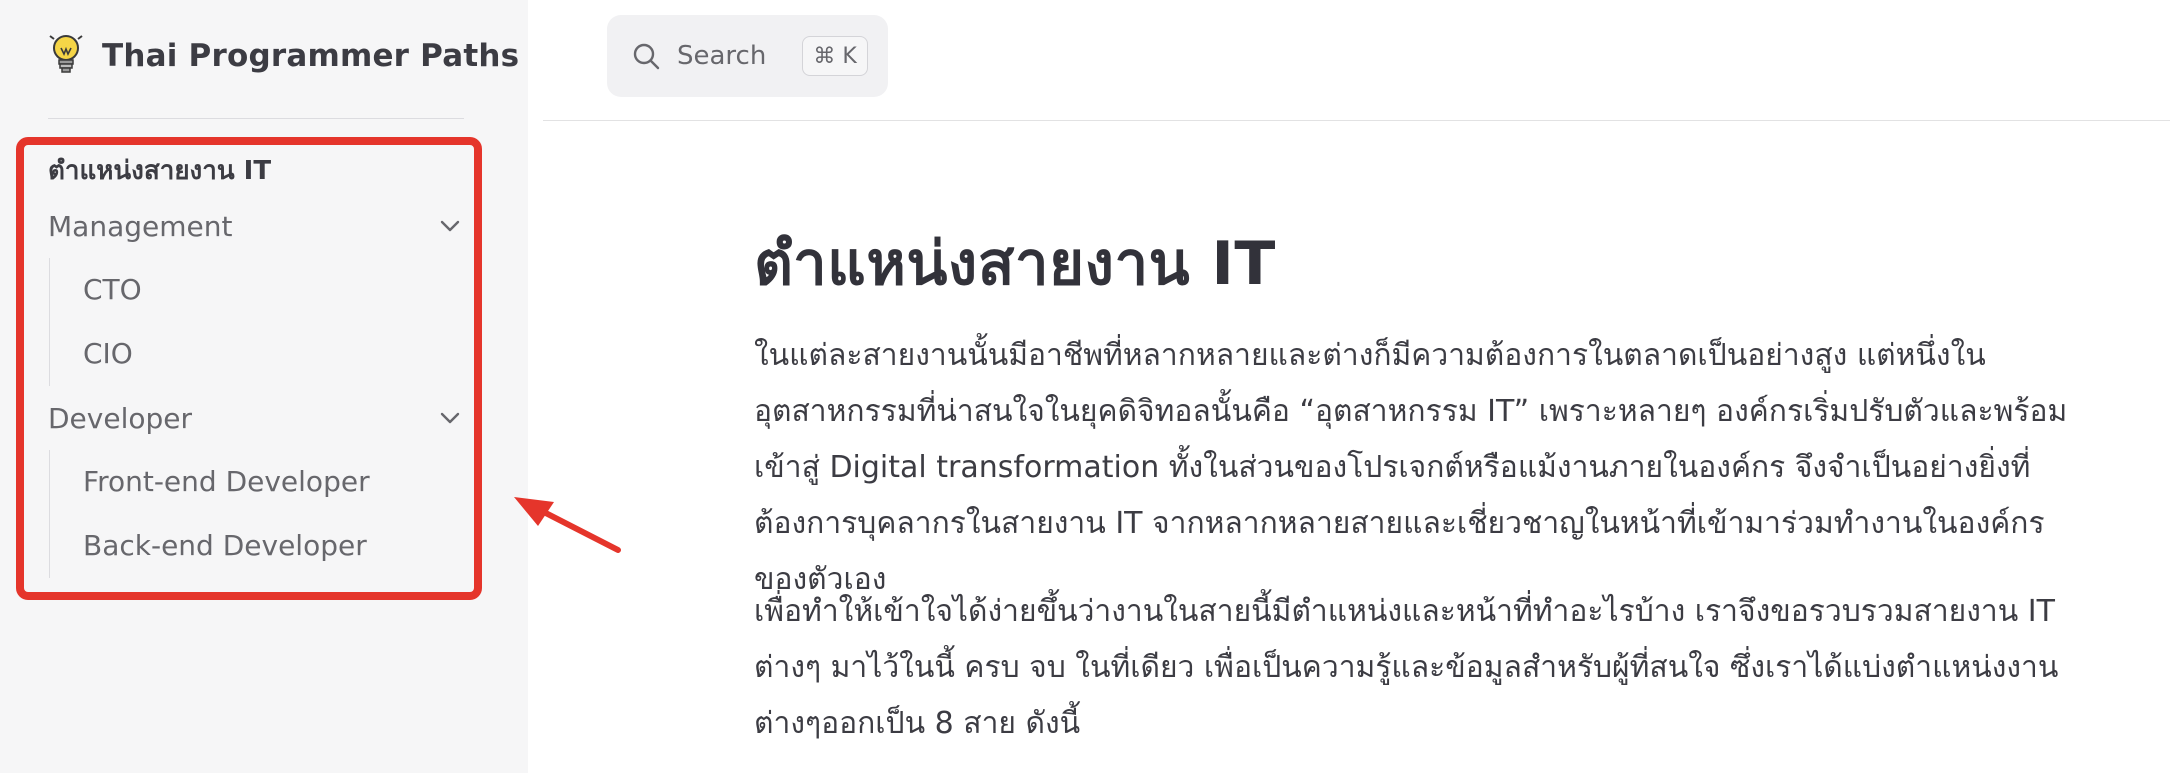 The height and width of the screenshot is (773, 2170). Describe the element at coordinates (259, 546) in the screenshot. I see `sidebar-item-back-end-developer: Back-end Developer` at that location.